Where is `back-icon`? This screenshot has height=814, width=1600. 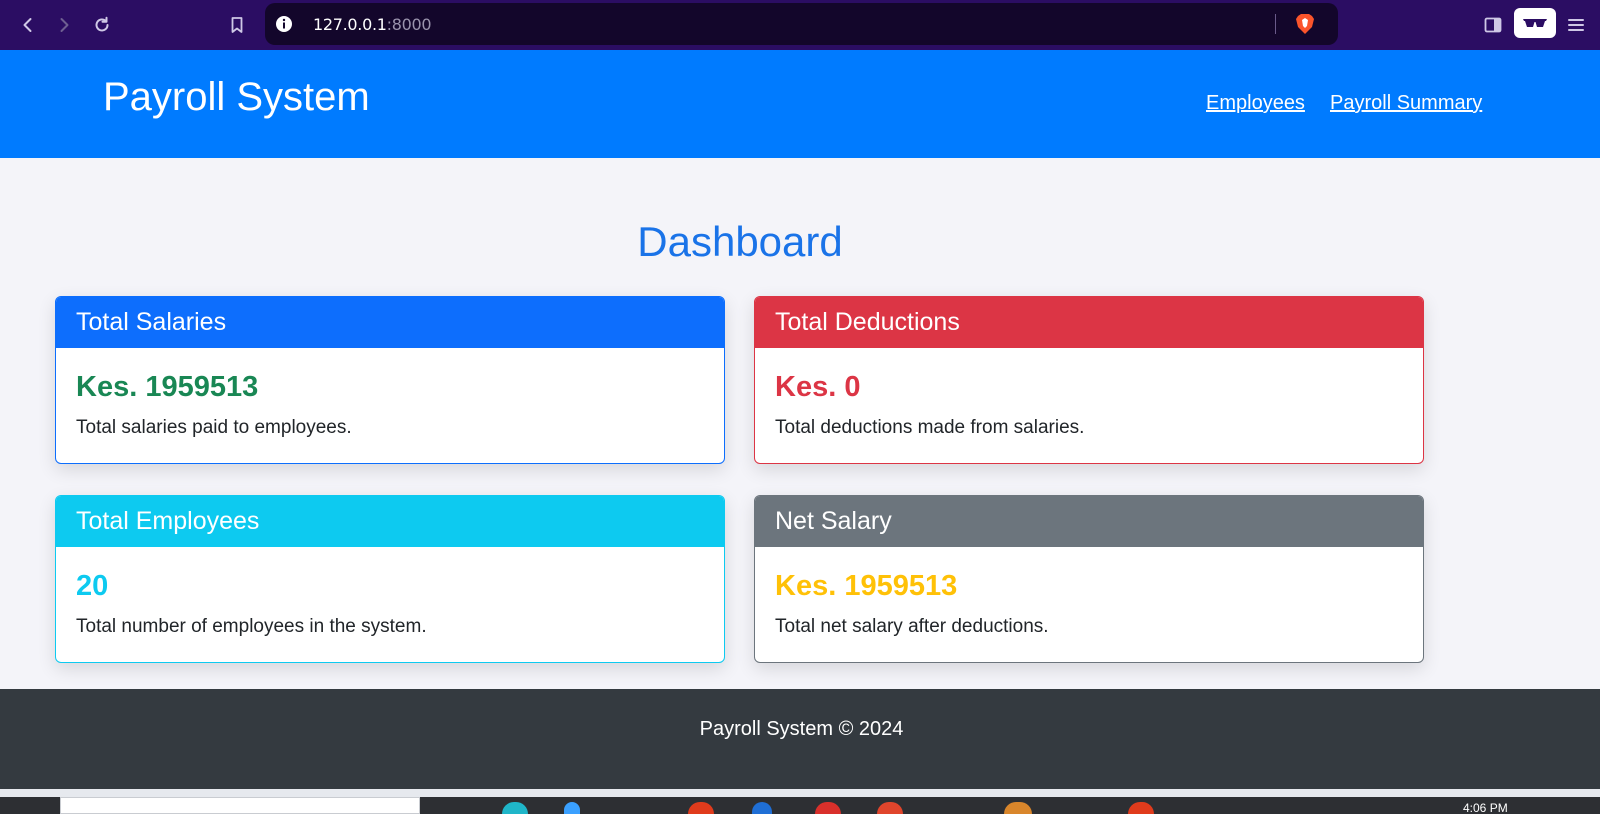
back-icon is located at coordinates (27, 25).